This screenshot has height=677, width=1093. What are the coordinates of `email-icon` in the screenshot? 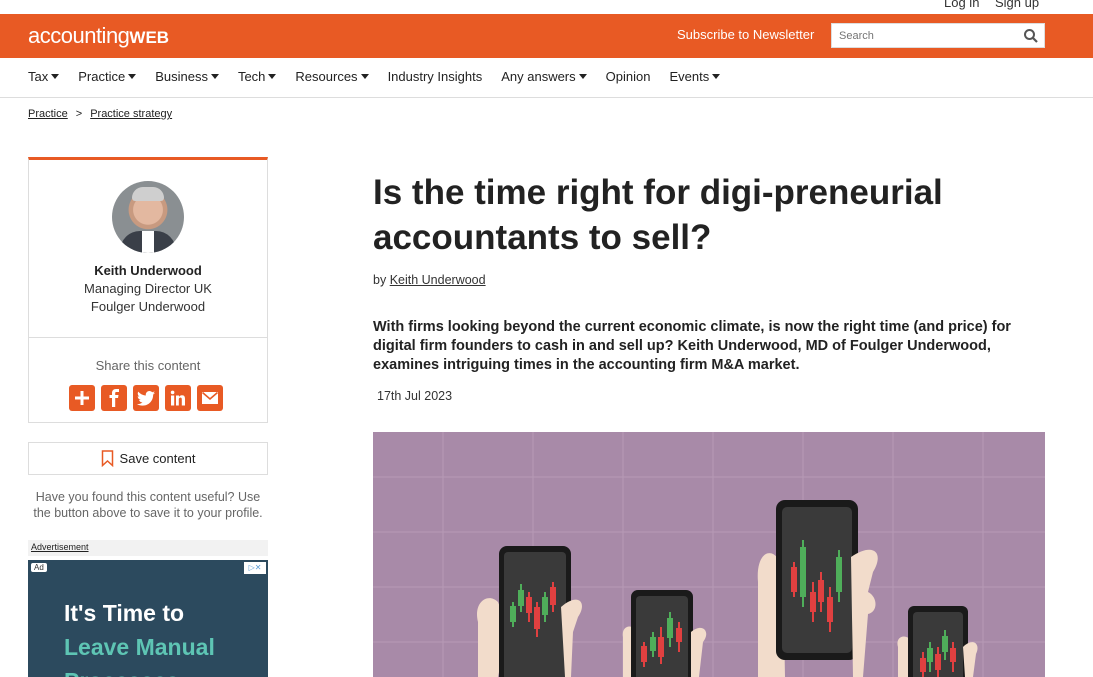 It's located at (210, 398).